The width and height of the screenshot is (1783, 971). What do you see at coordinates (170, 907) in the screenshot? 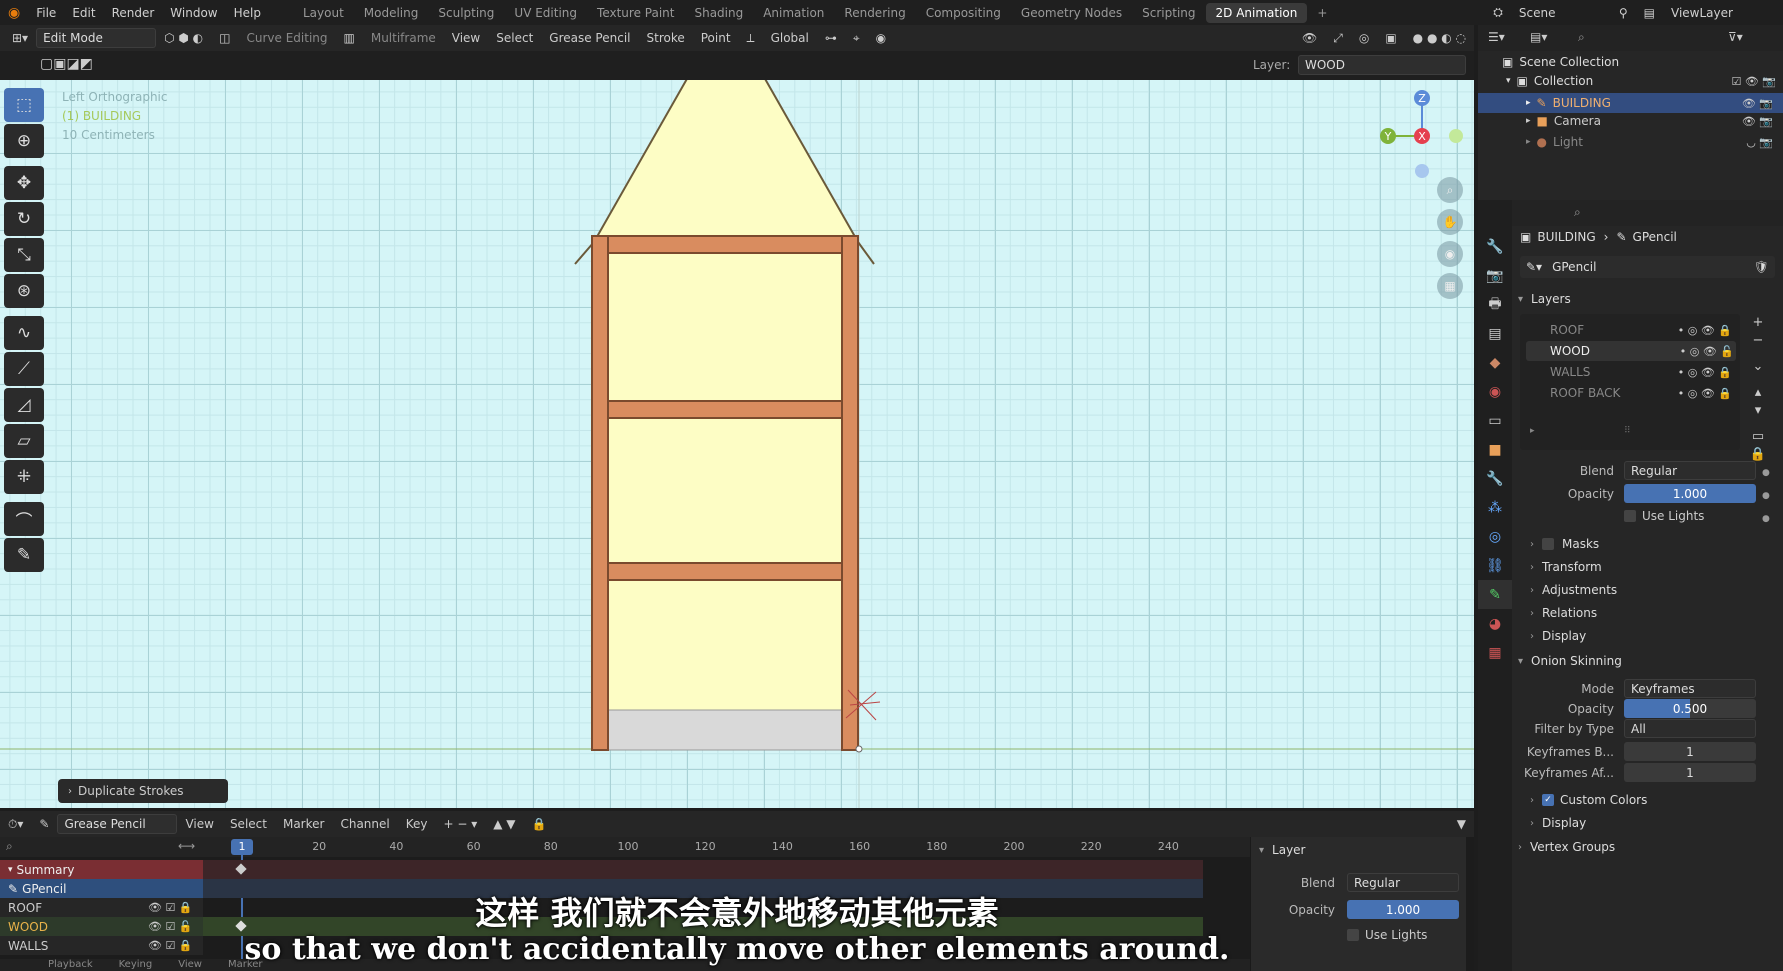
I see `eye-icon: 👁 ☑ 🔒` at bounding box center [170, 907].